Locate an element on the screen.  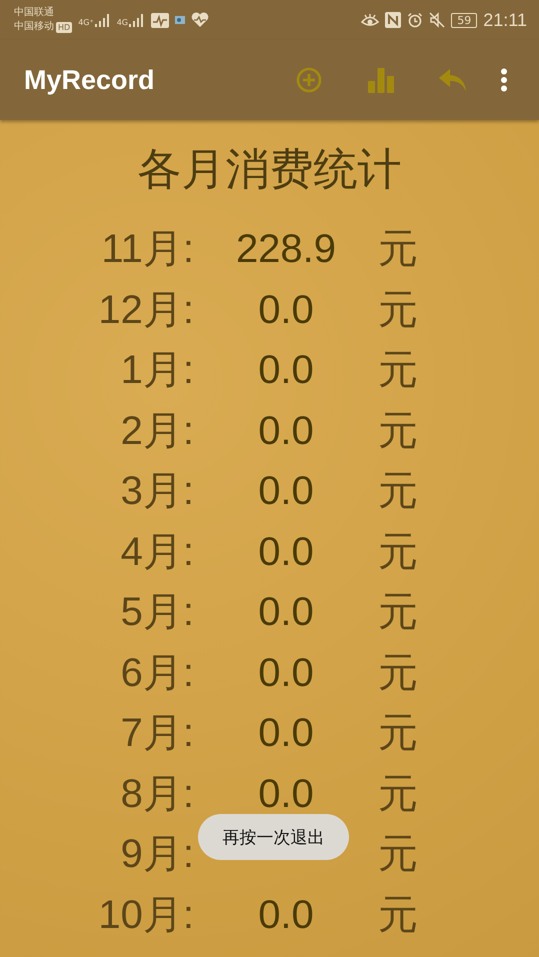
heart-icon is located at coordinates (200, 20).